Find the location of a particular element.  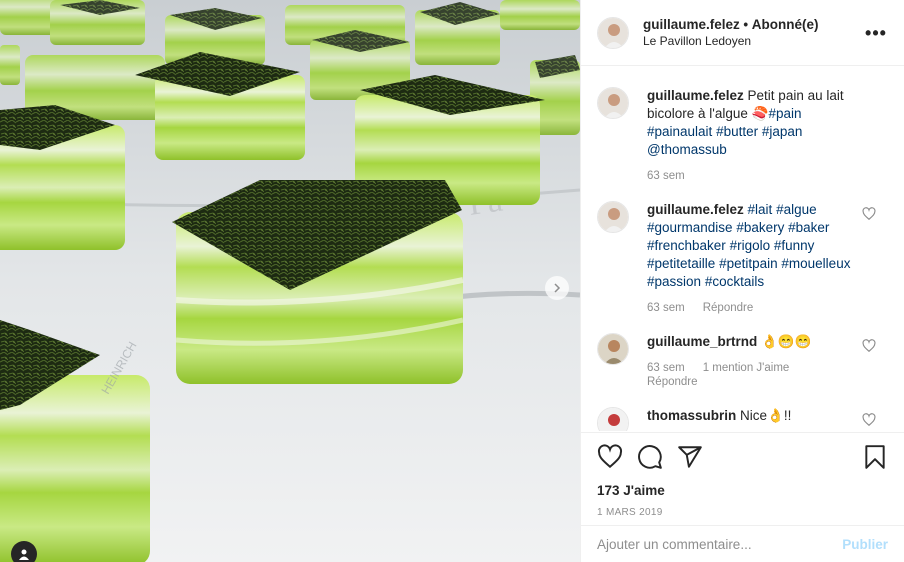

comment-meta: 63 sem is located at coordinates (757, 176).